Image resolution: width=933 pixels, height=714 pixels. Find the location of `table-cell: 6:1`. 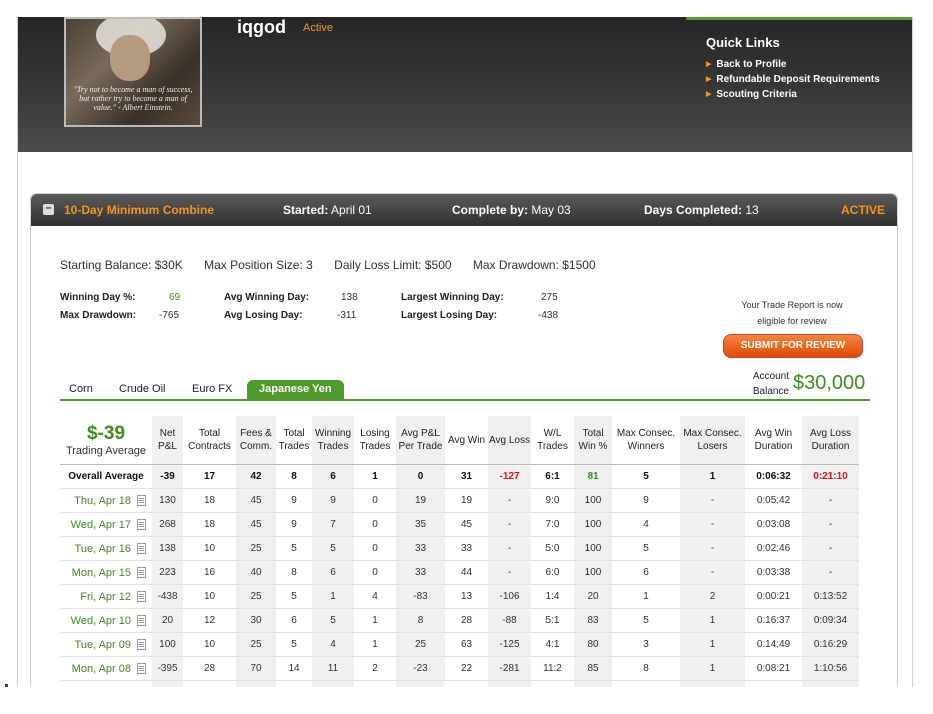

table-cell: 6:1 is located at coordinates (552, 476).